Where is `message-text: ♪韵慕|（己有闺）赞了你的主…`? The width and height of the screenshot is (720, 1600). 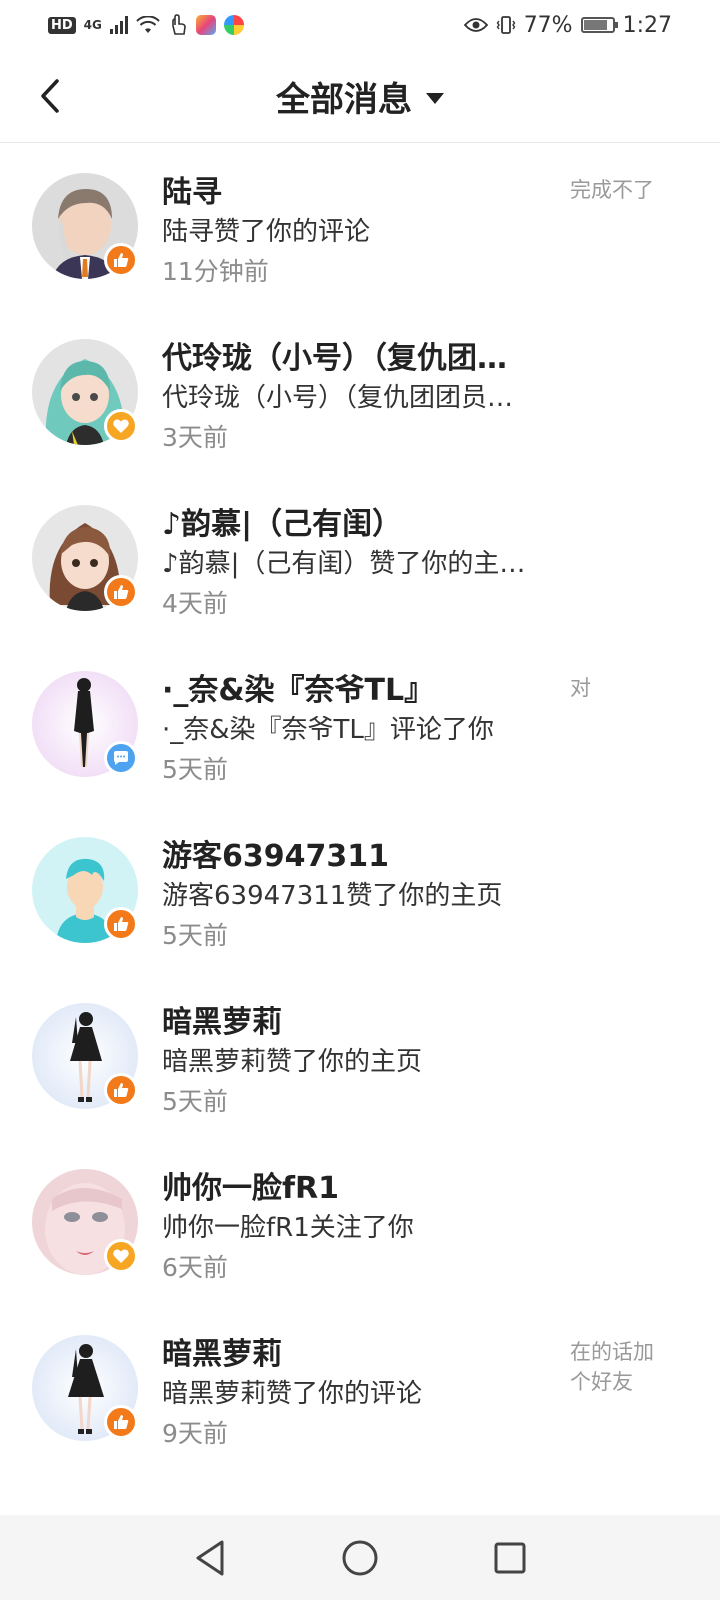 message-text: ♪韵慕|（己有闺）赞了你的主… is located at coordinates (344, 564).